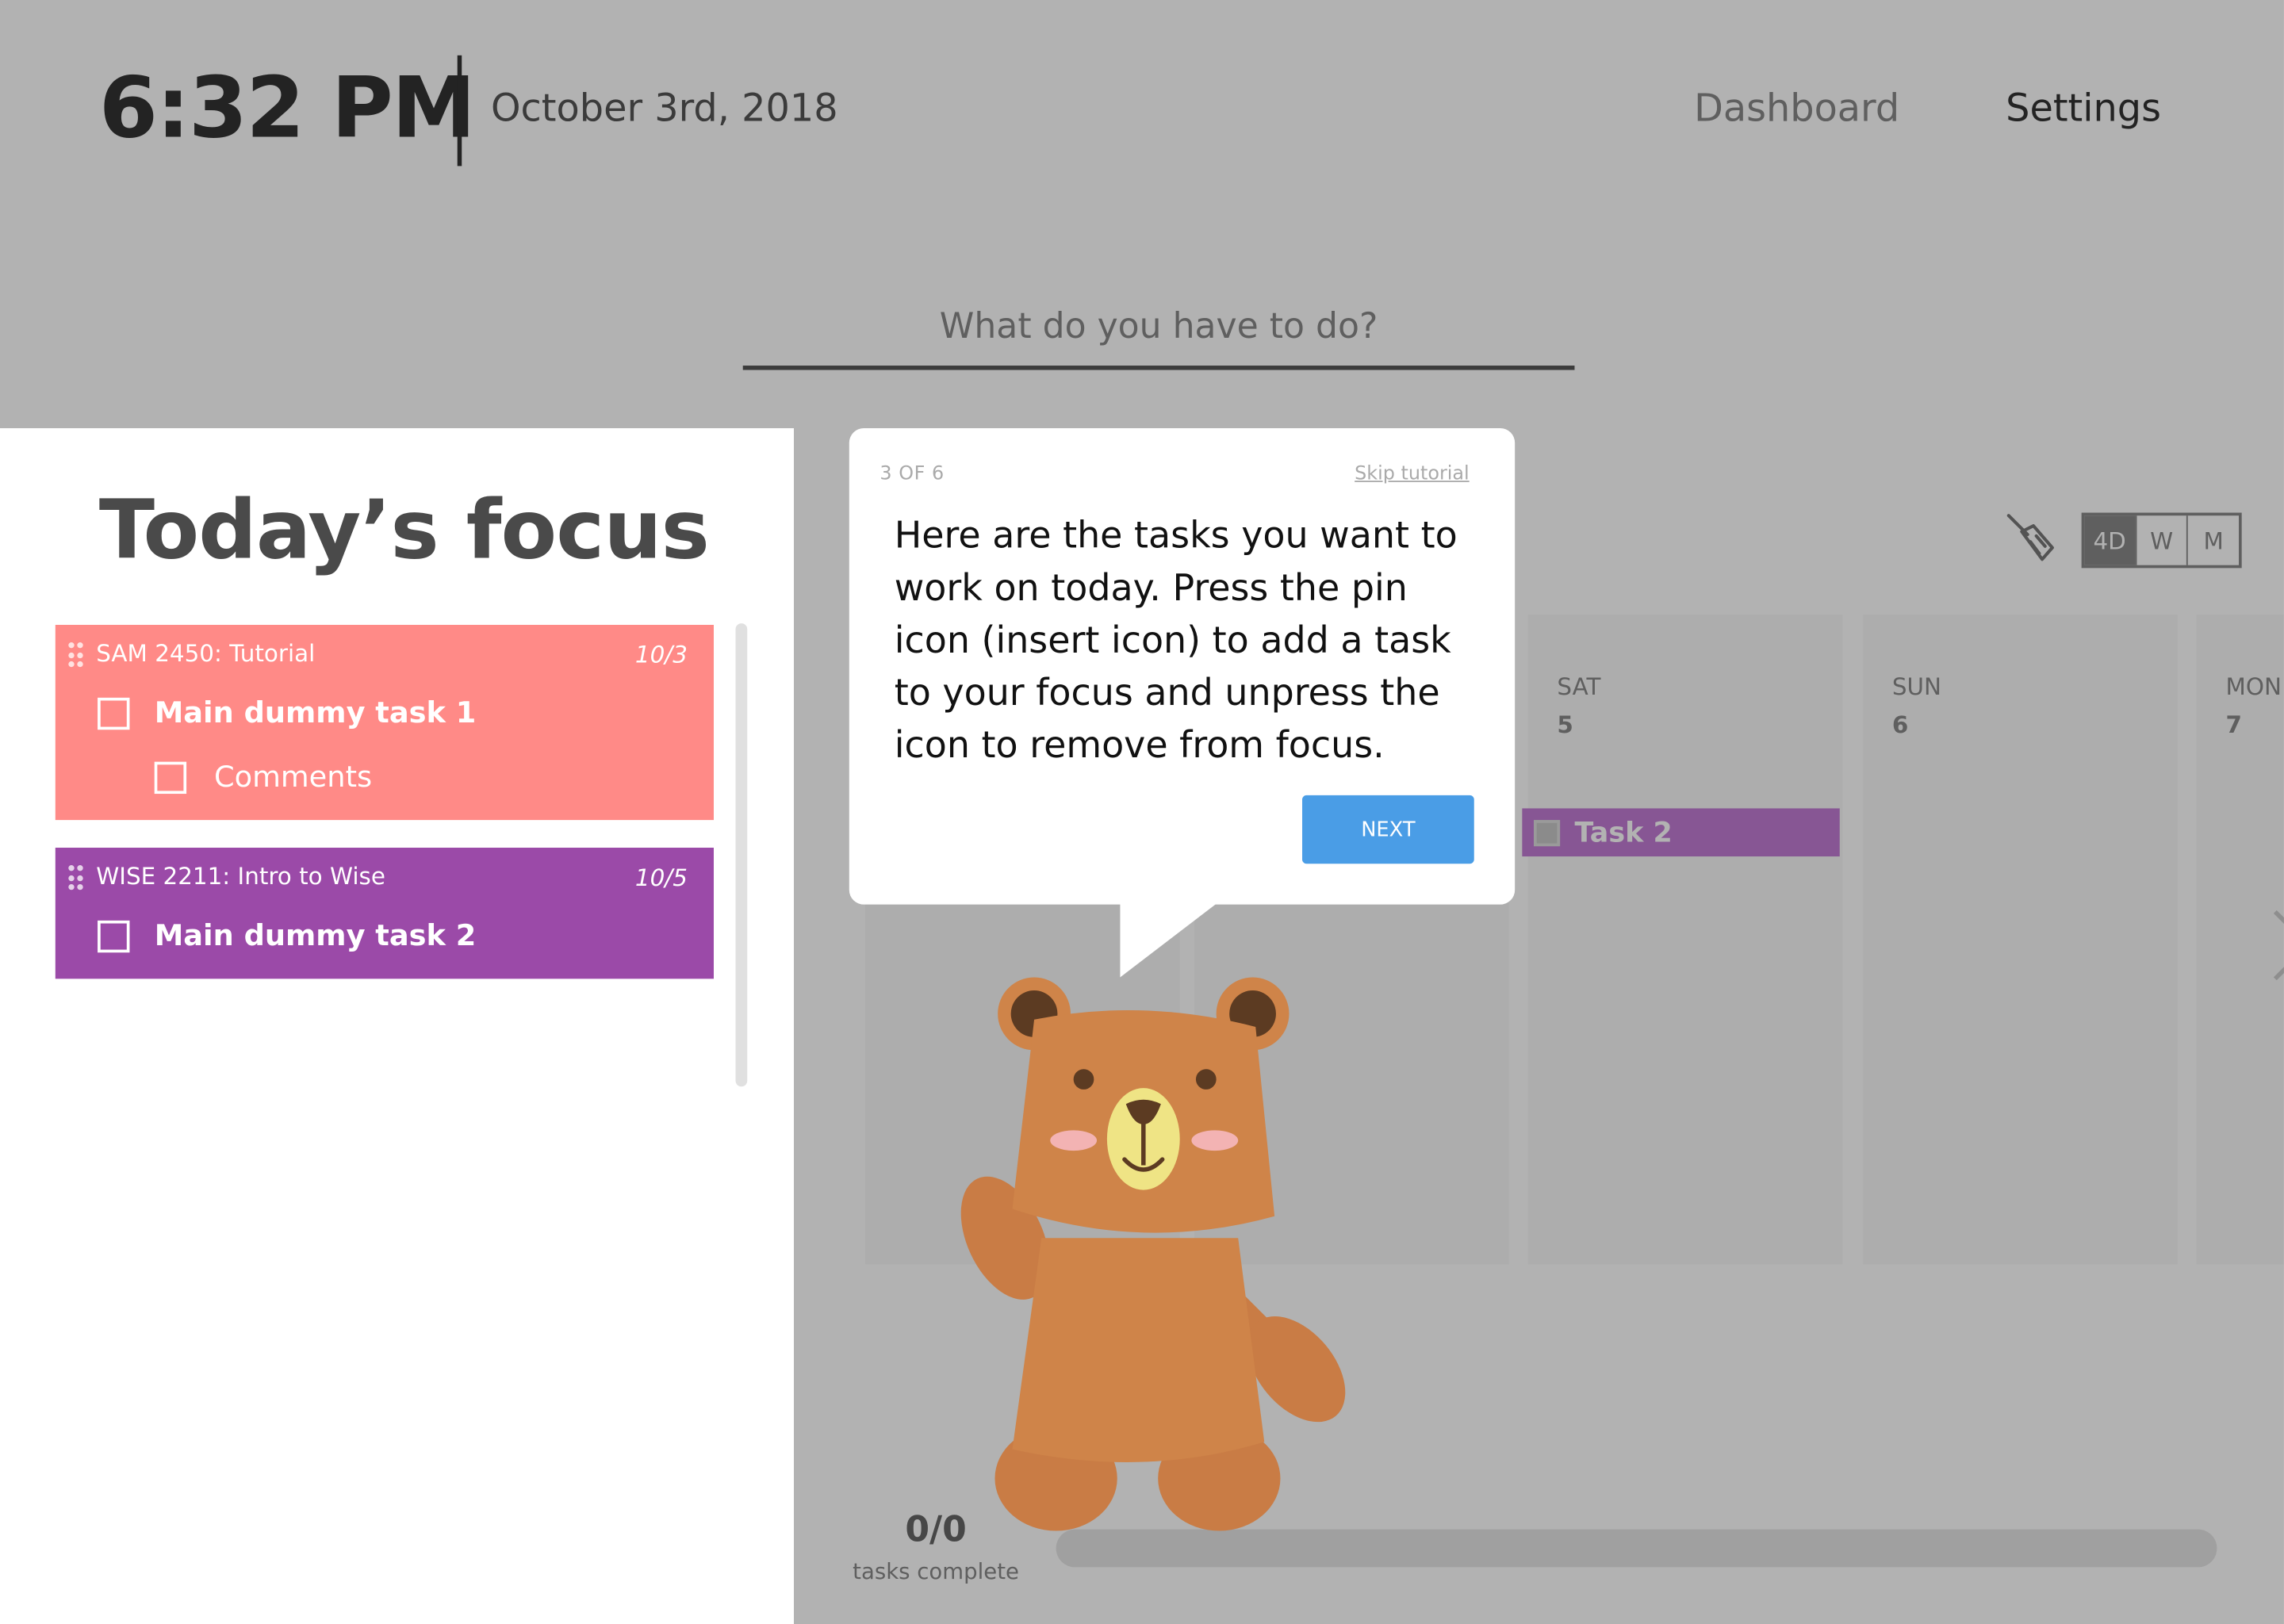  I want to click on subtask-checkbox, so click(170, 778).